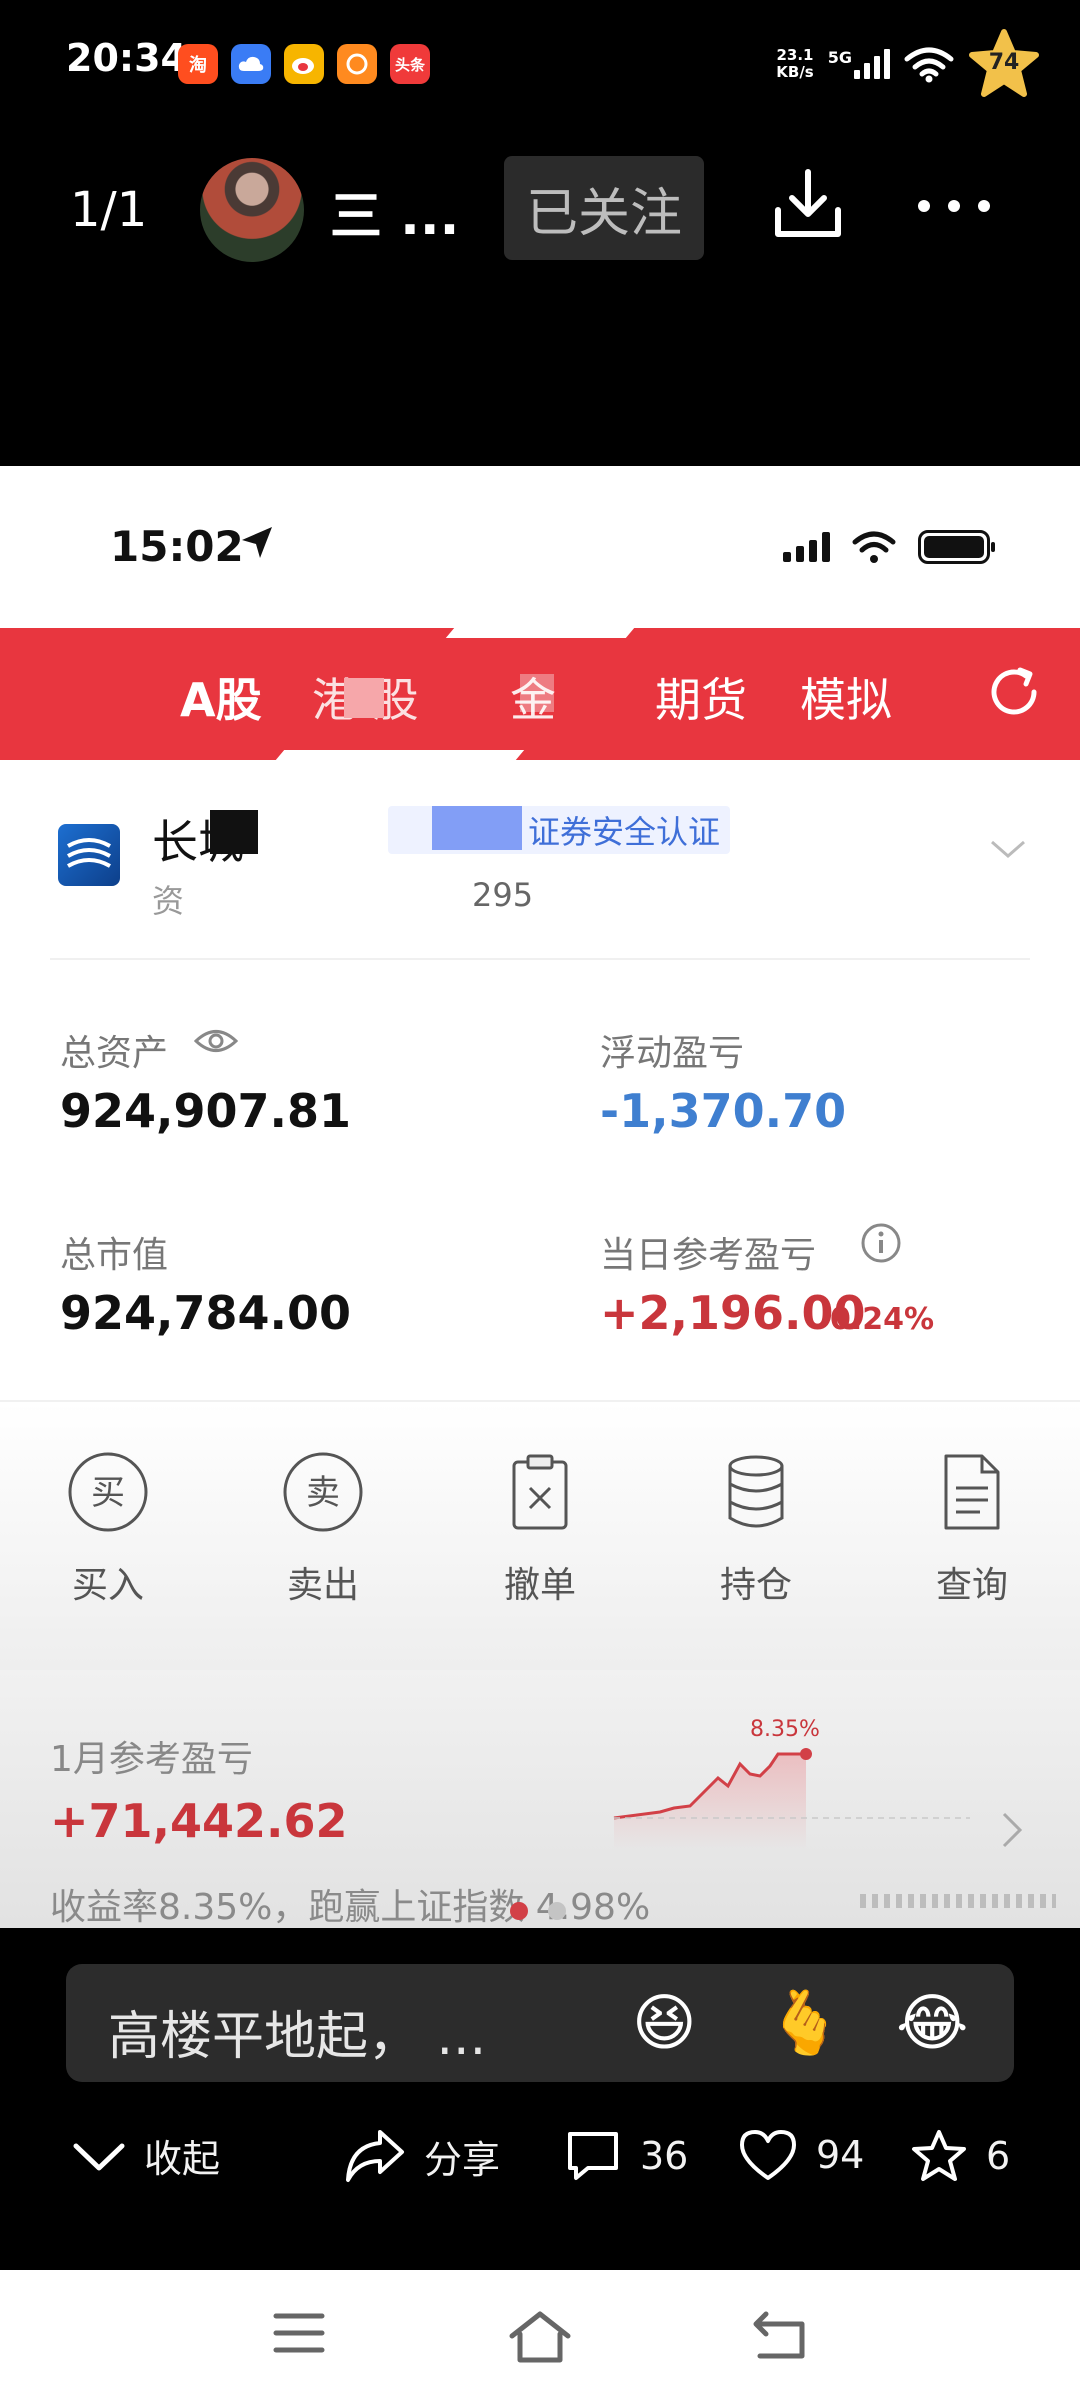 The image size is (1080, 2400). Describe the element at coordinates (733, 1313) in the screenshot. I see `daily-pl-value: +2,196.00` at that location.